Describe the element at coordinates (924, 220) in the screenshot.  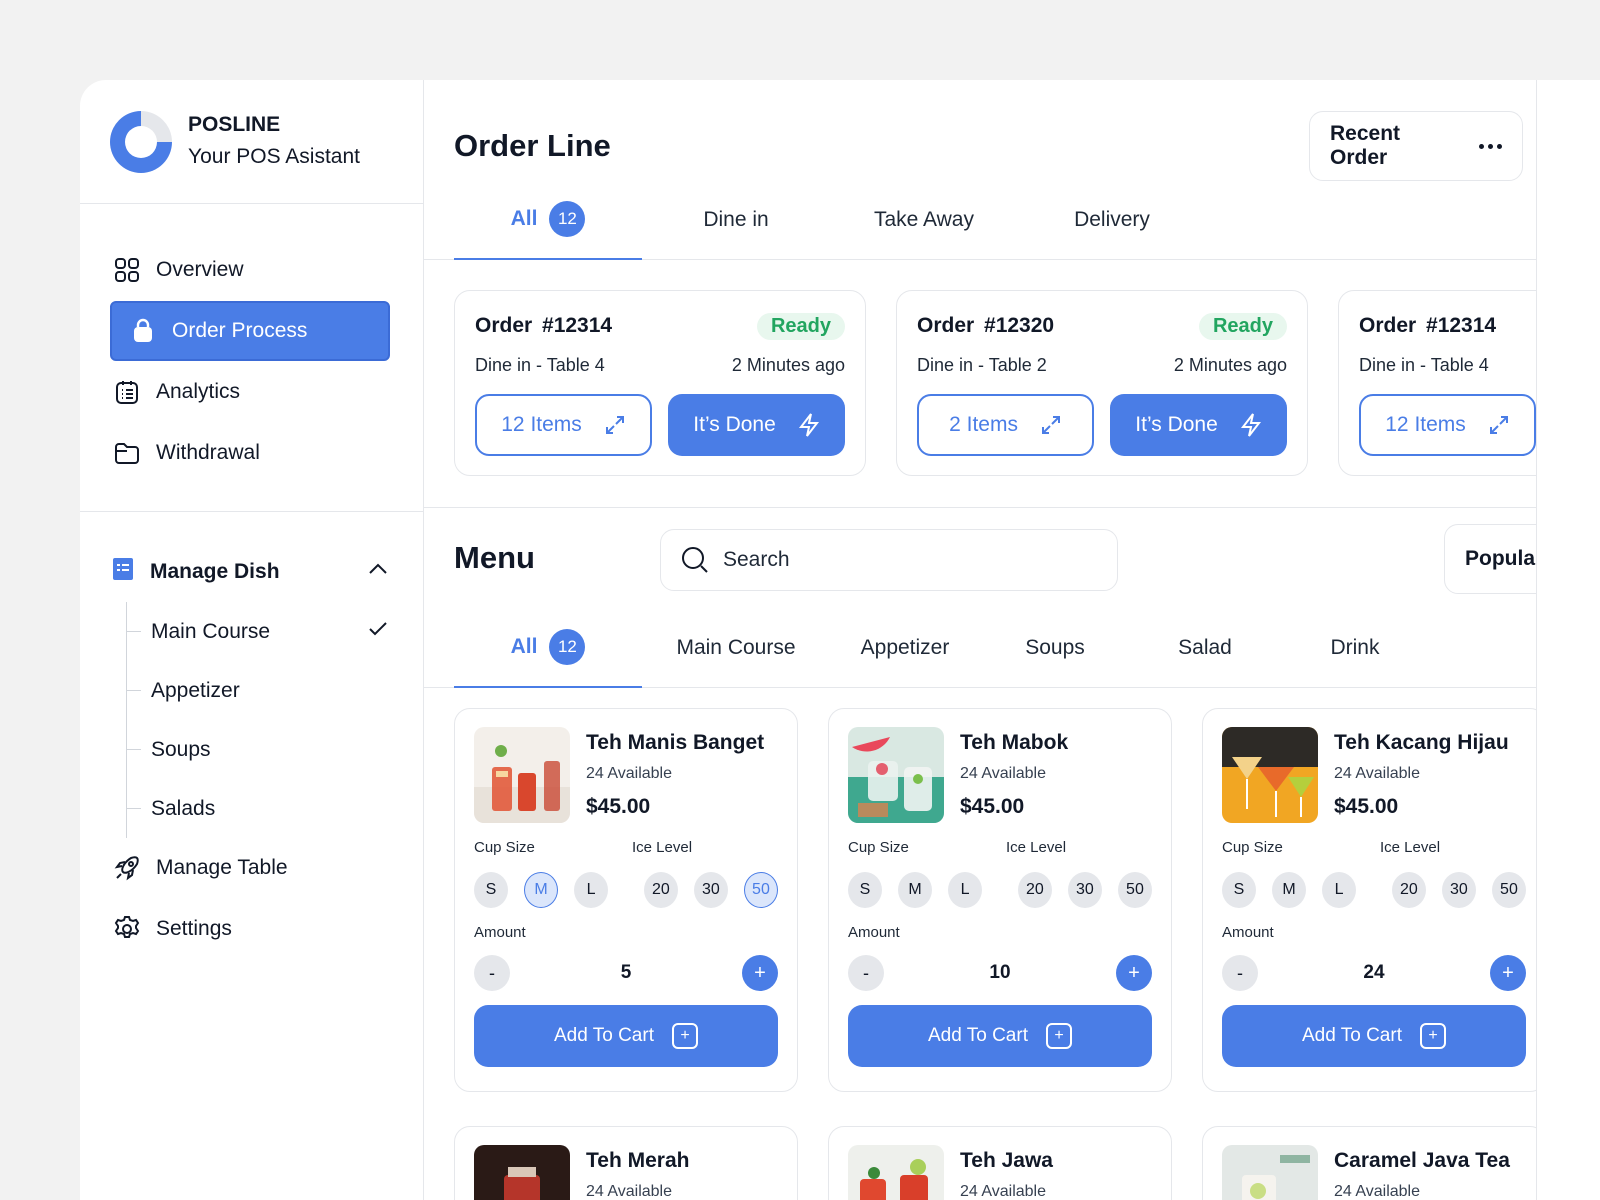
I see `tab-take-away: Take Away` at that location.